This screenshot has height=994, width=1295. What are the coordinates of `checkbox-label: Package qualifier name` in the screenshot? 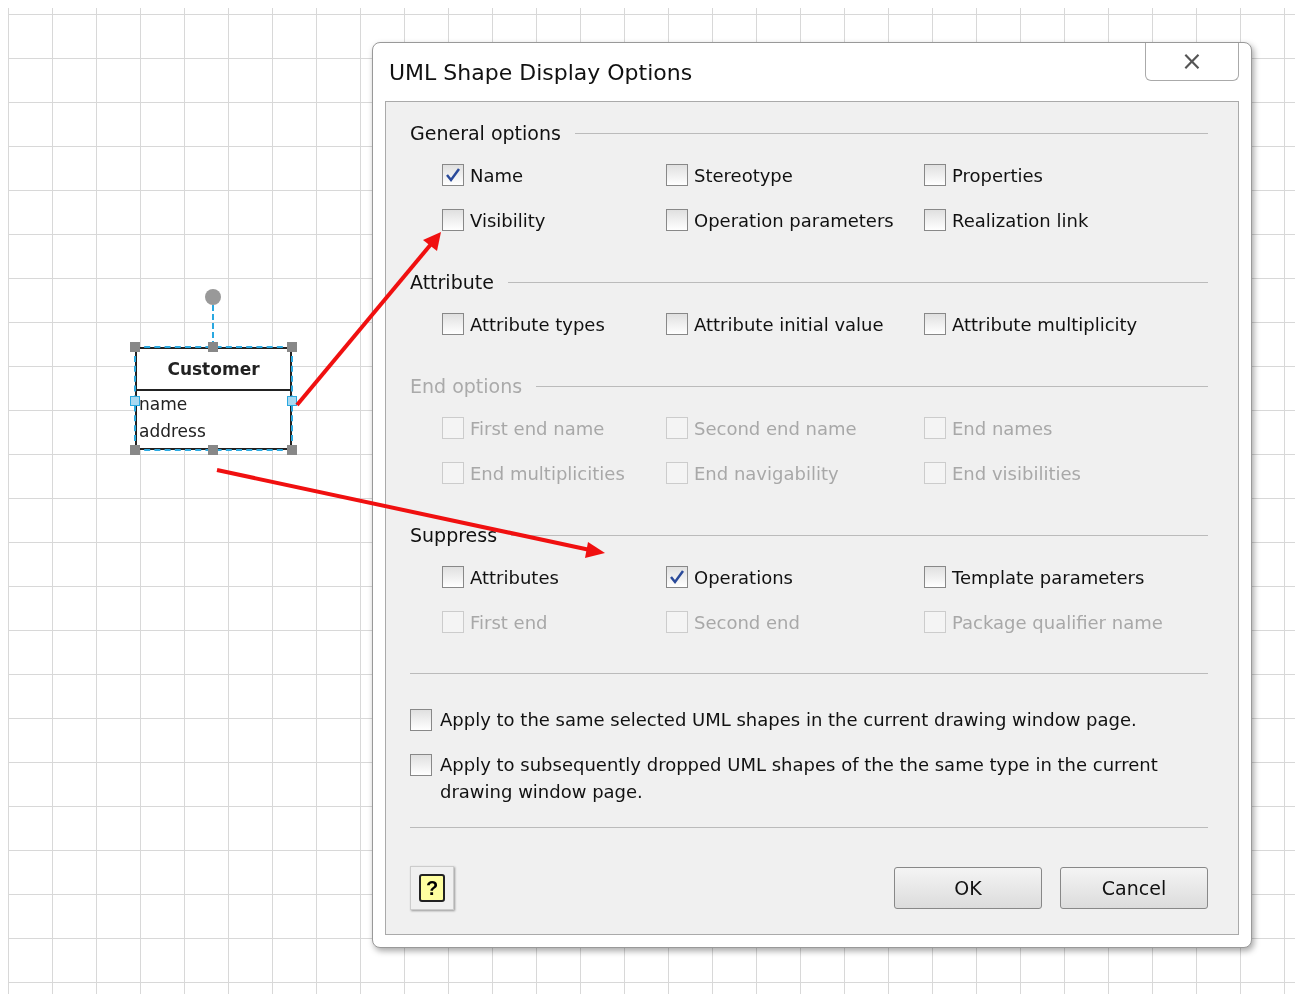 It's located at (1057, 622).